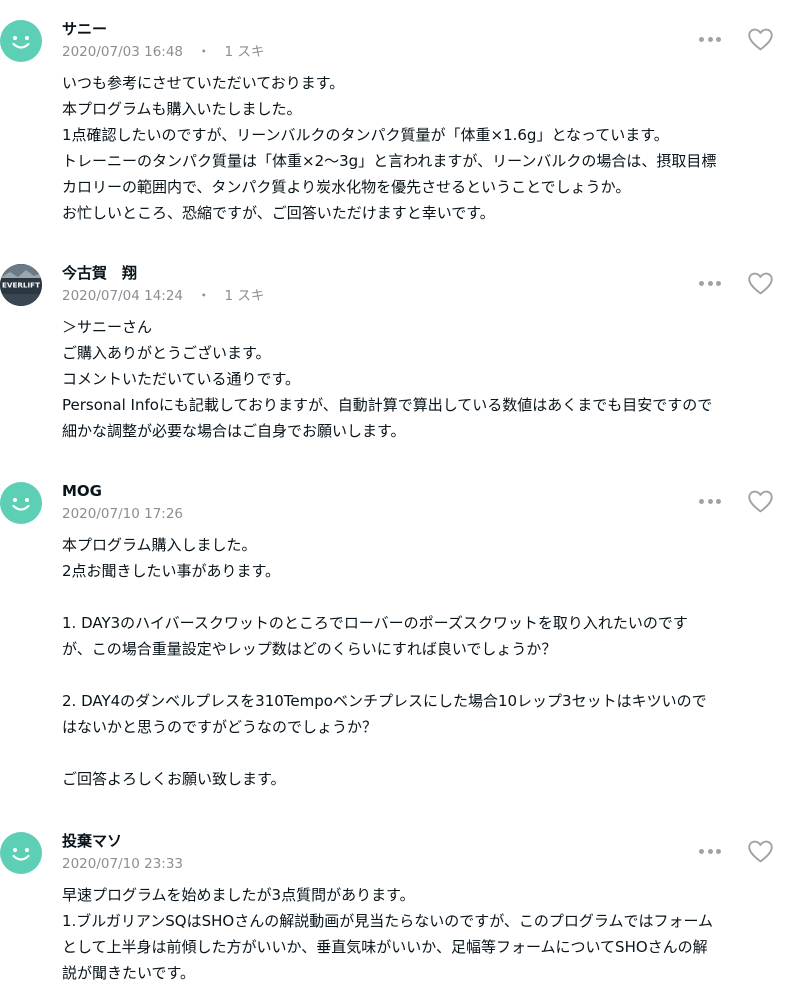 The image size is (800, 989). I want to click on comment-date: 2020/07/04 14:24, so click(123, 296).